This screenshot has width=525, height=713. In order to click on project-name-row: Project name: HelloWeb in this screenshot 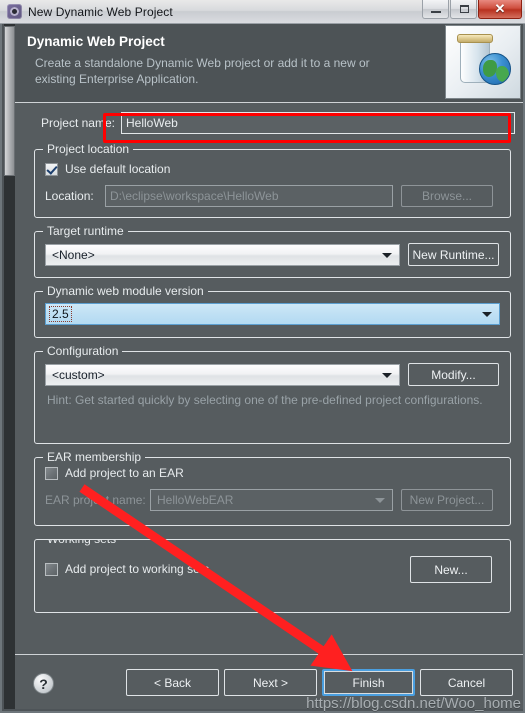, I will do `click(269, 123)`.